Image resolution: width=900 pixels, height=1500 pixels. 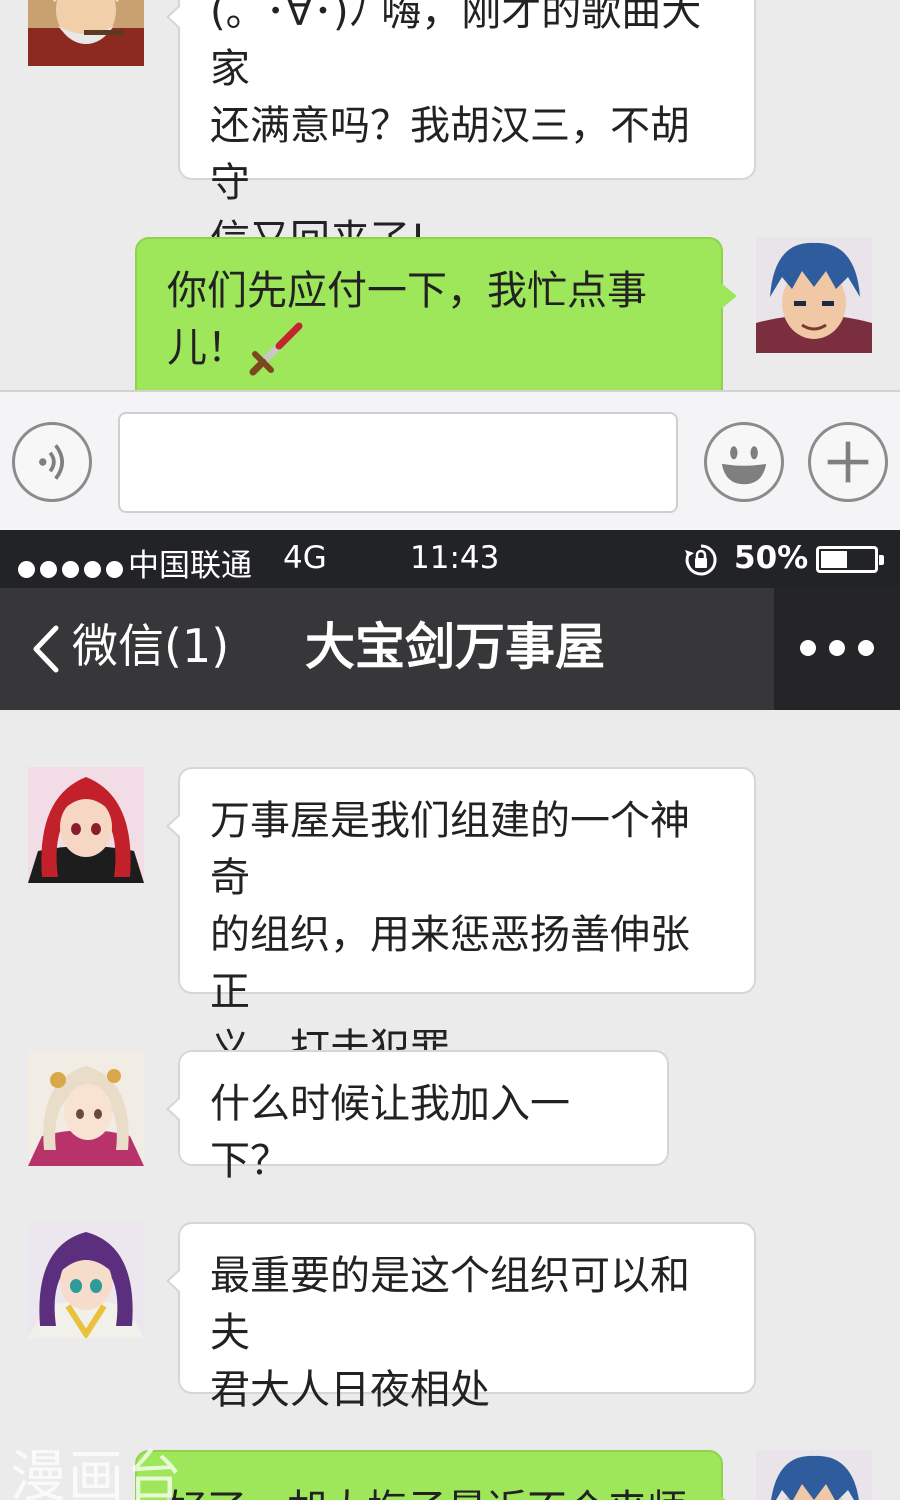 What do you see at coordinates (86, 825) in the screenshot?
I see `red-hair-girl-avatar` at bounding box center [86, 825].